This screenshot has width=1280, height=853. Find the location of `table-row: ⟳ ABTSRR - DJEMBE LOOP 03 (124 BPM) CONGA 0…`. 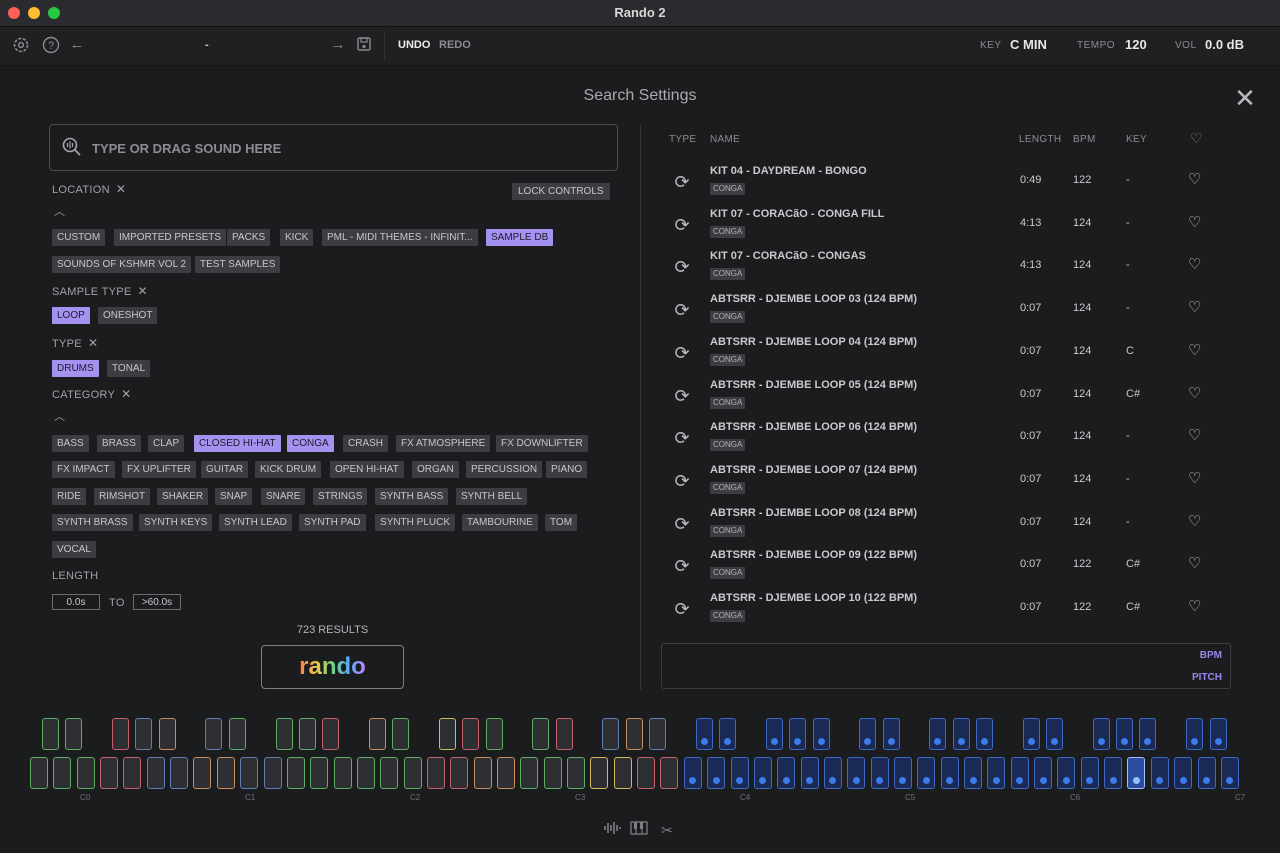

table-row: ⟳ ABTSRR - DJEMBE LOOP 03 (124 BPM) CONGA 0… is located at coordinates (948, 310).